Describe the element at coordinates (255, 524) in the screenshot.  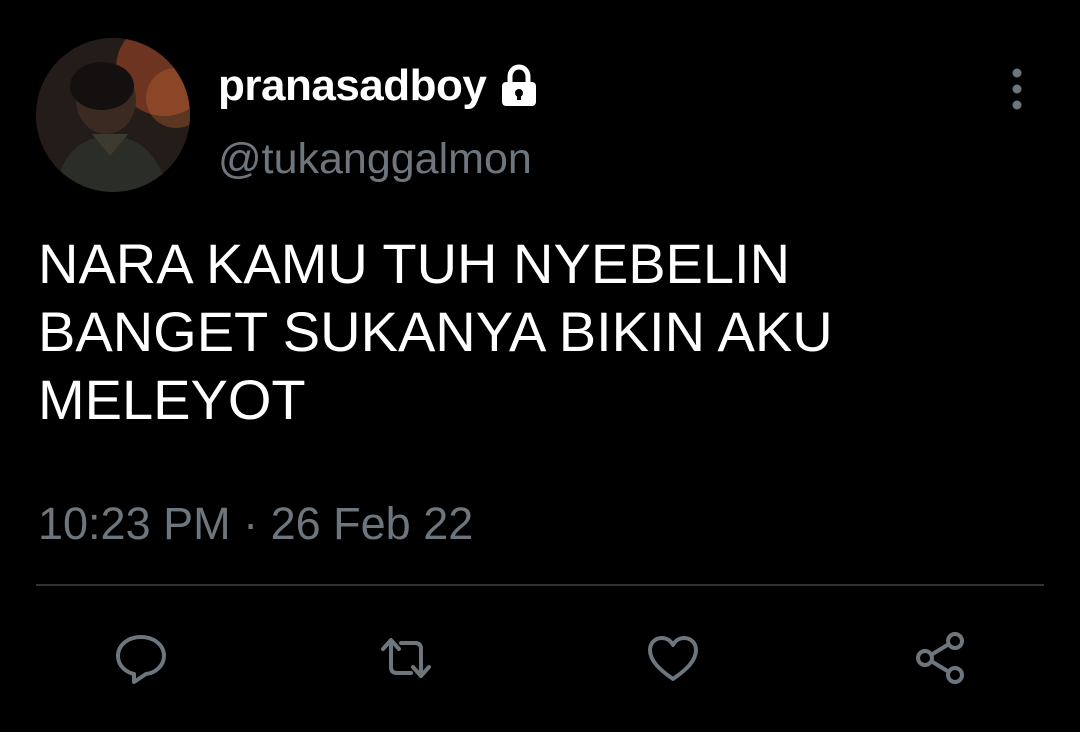
I see `tweet-timestamp: 10:23 PM · 26 Feb 22` at that location.